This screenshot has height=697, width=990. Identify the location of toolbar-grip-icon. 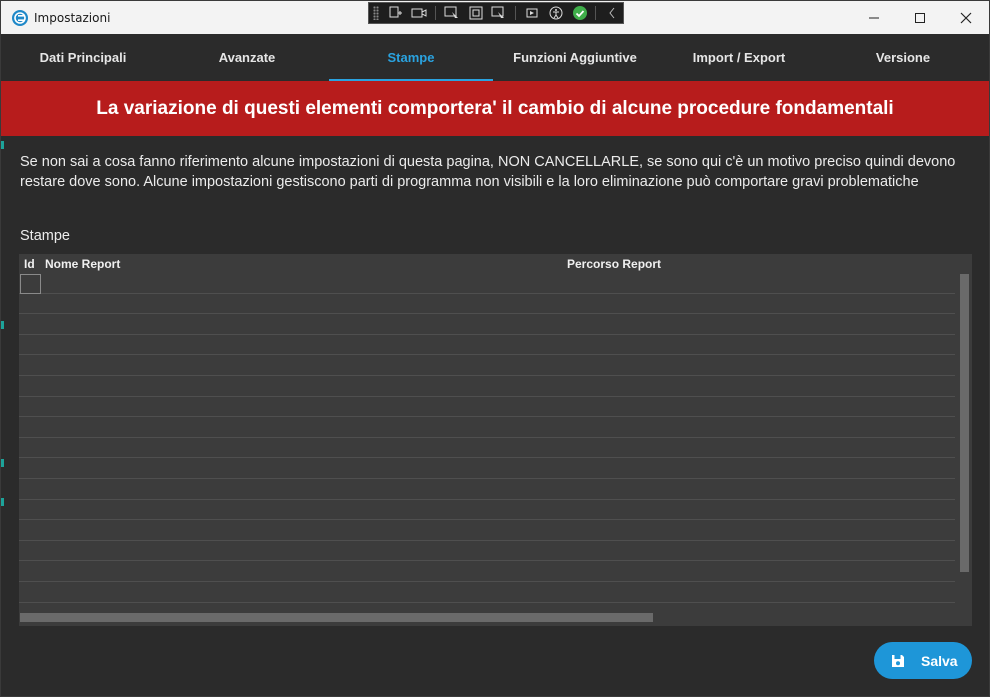
(376, 13).